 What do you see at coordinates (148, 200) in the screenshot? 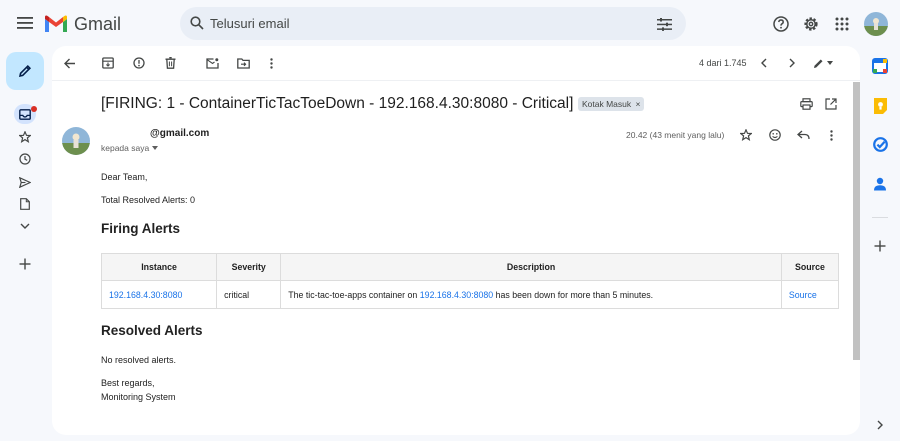
I see `total-resolved-alerts: Total Resolved Alerts: 0` at bounding box center [148, 200].